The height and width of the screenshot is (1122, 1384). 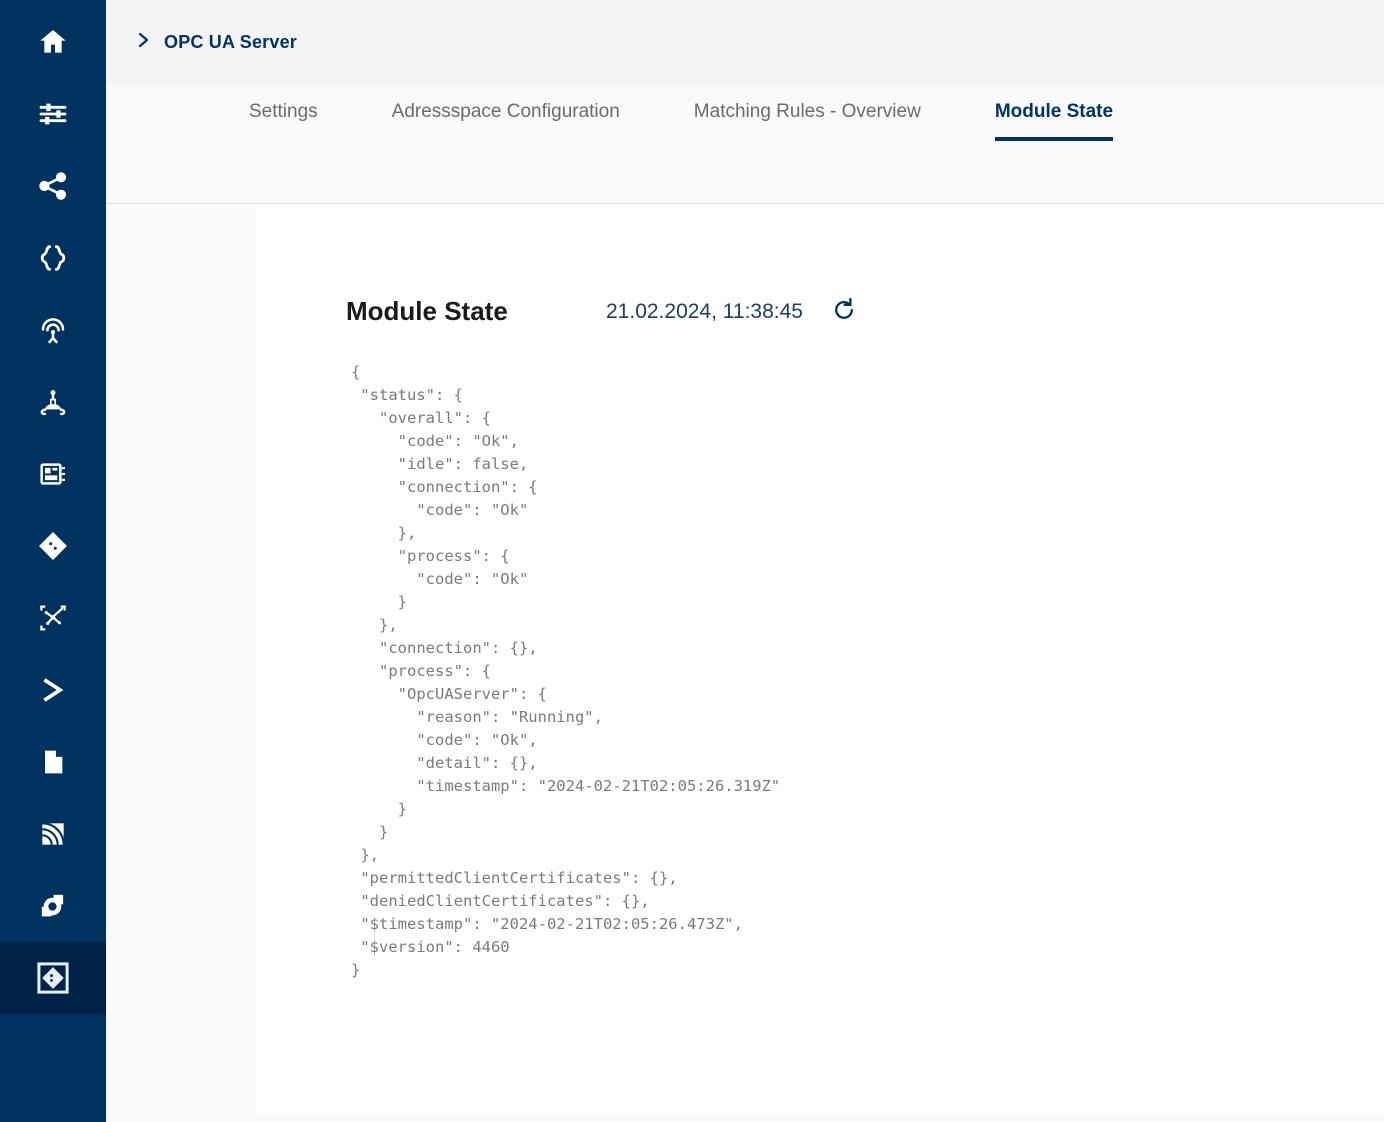 I want to click on diamond-icon, so click(x=53, y=546).